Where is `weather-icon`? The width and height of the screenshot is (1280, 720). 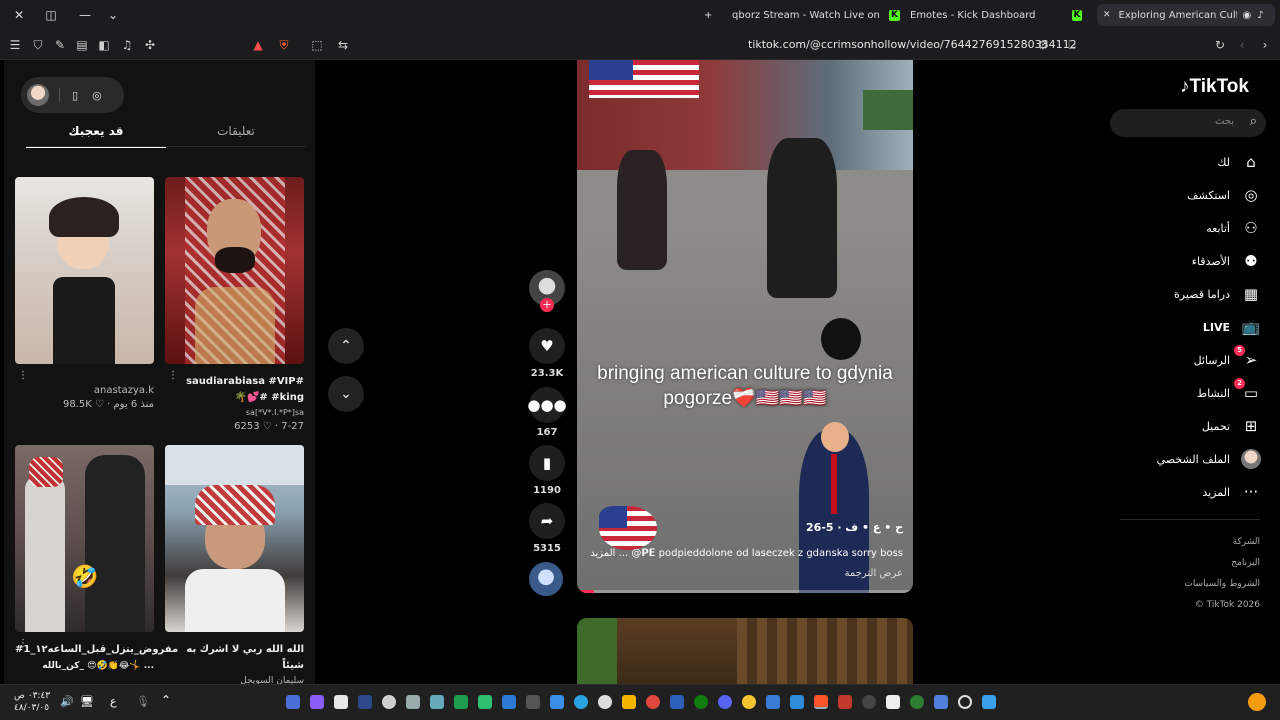
weather-icon is located at coordinates (1257, 702).